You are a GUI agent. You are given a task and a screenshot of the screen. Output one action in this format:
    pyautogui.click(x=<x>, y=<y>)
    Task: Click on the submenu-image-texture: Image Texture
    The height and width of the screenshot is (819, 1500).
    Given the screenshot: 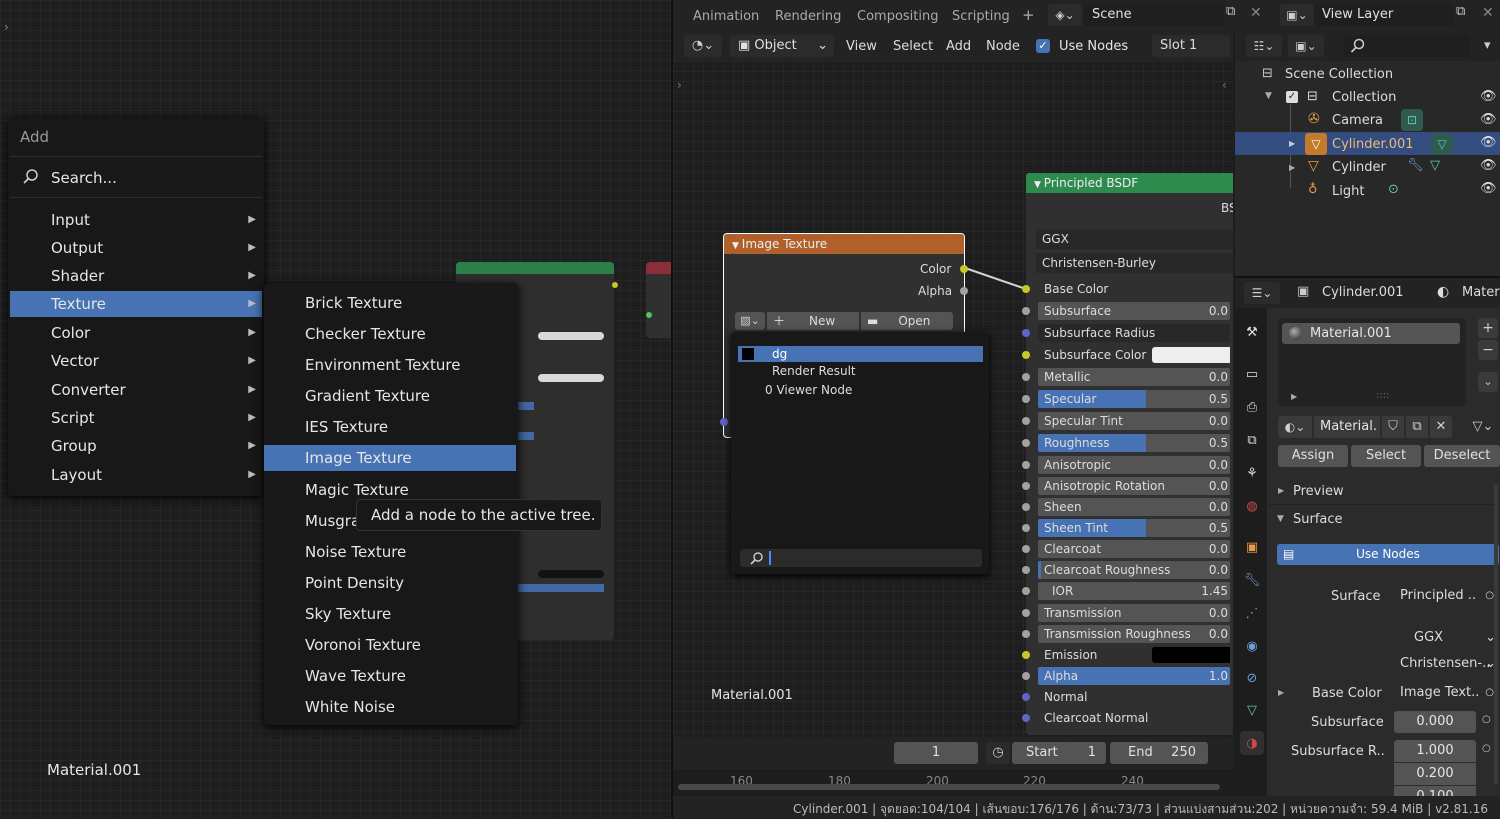 What is the action you would take?
    pyautogui.click(x=390, y=458)
    